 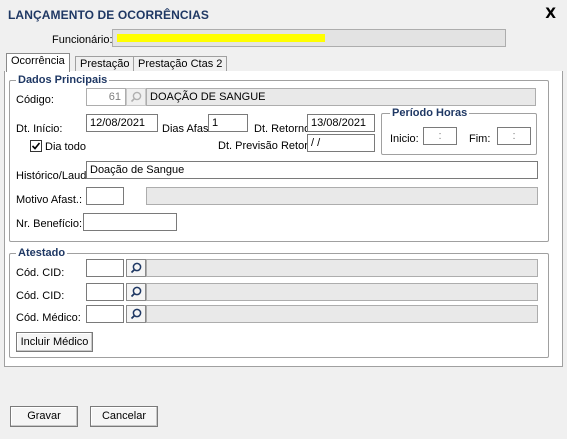 What do you see at coordinates (130, 222) in the screenshot?
I see `nr-beneficio-input` at bounding box center [130, 222].